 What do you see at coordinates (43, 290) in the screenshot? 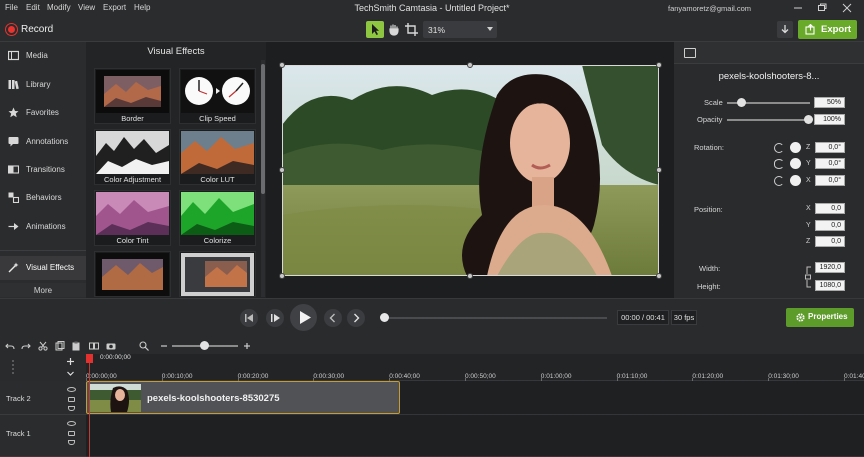
I see `sidebar-more-button: More` at bounding box center [43, 290].